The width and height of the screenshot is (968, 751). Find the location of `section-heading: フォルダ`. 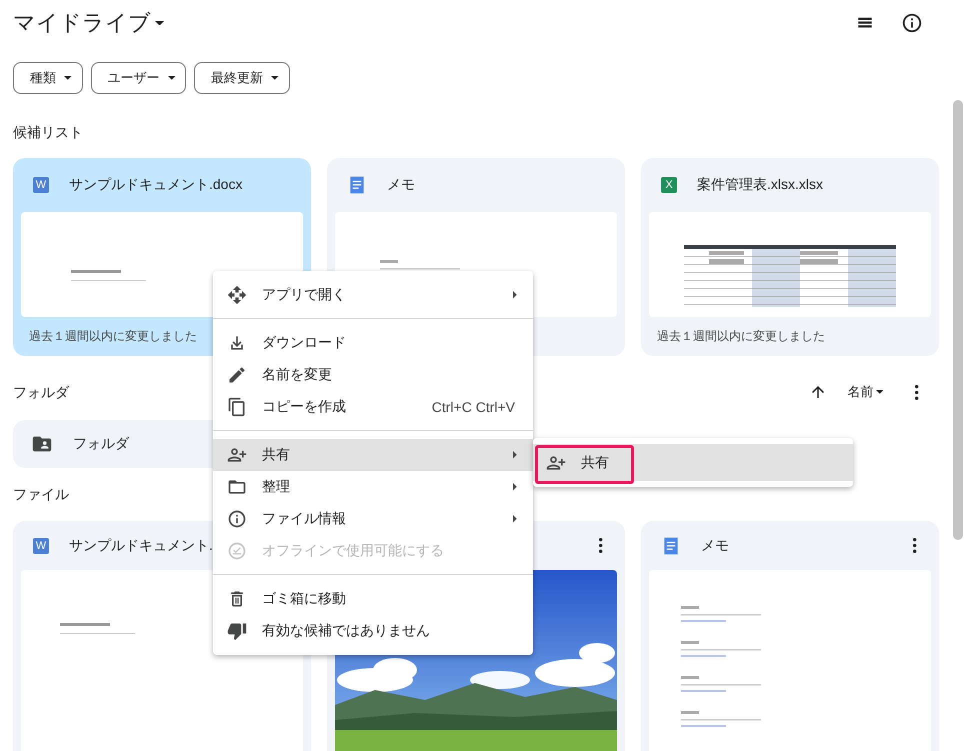

section-heading: フォルダ is located at coordinates (41, 392).